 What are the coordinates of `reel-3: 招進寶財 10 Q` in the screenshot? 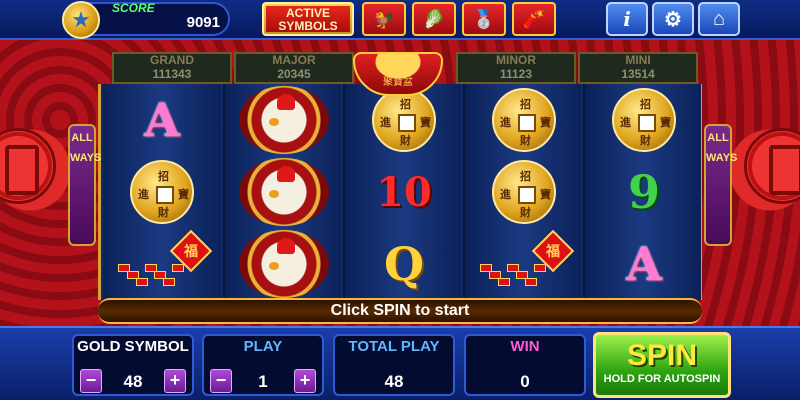 It's located at (402, 192).